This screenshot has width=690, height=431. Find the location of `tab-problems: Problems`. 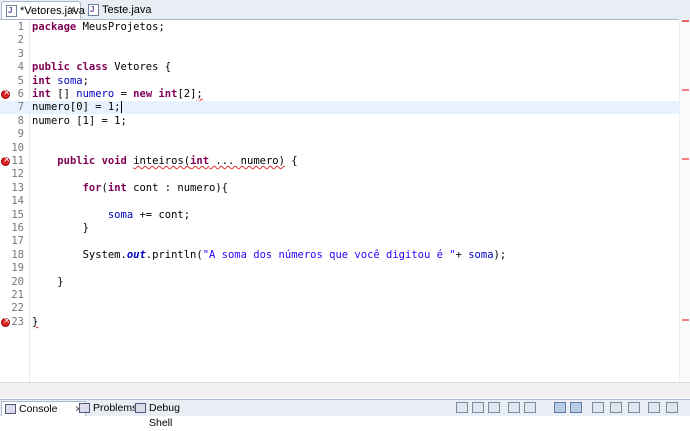

tab-problems: Problems is located at coordinates (106, 408).